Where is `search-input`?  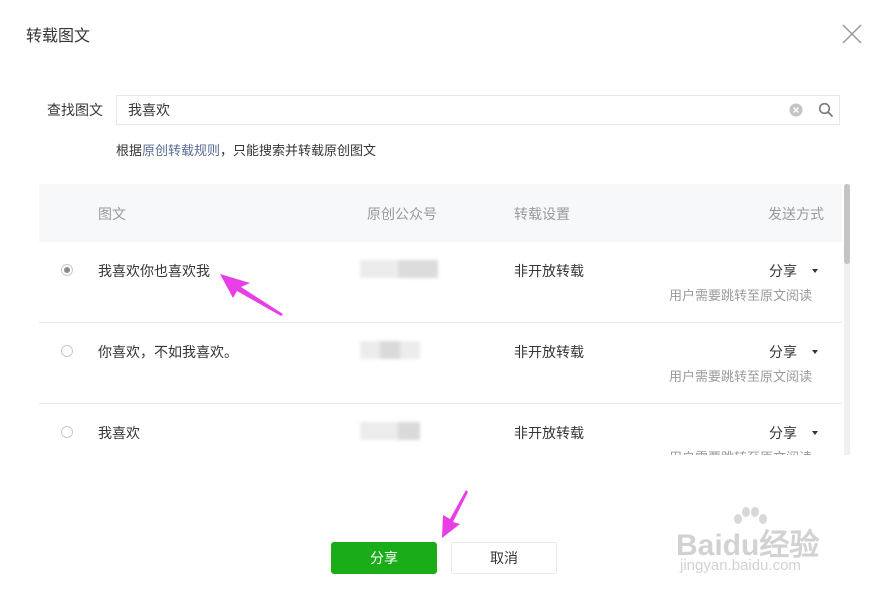
search-input is located at coordinates (453, 110).